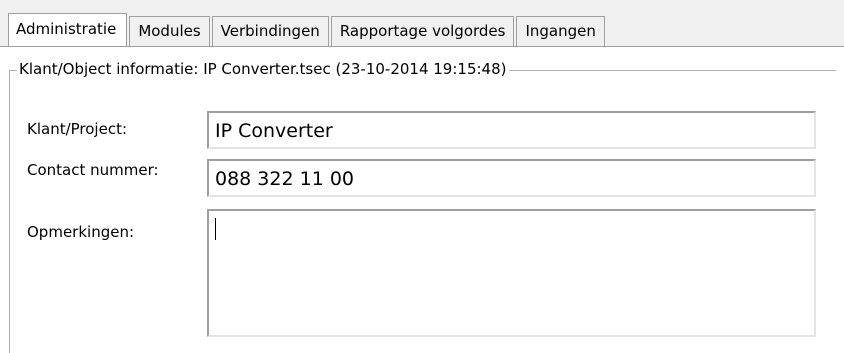  I want to click on tab-ingangen: Ingangen, so click(560, 31).